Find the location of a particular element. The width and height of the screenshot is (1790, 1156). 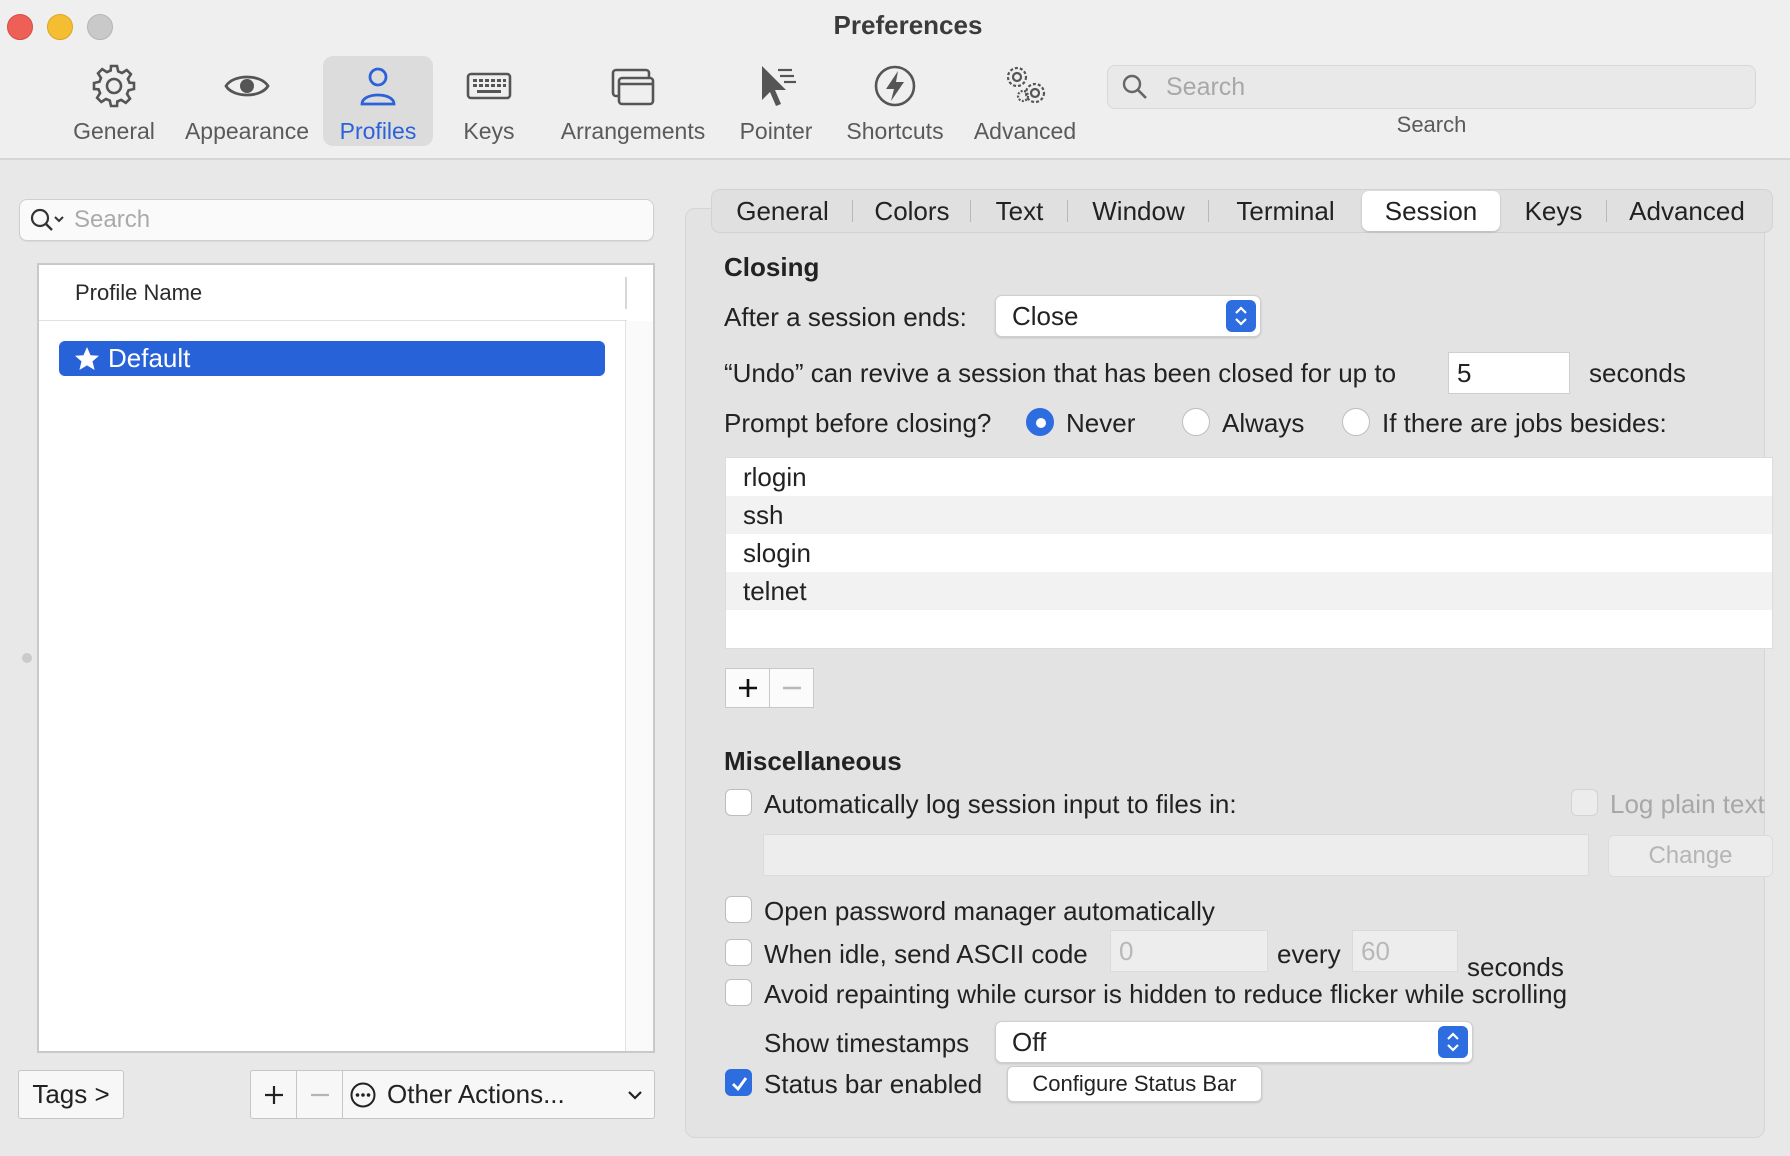

tab-keys-label: Keys is located at coordinates (1553, 210).